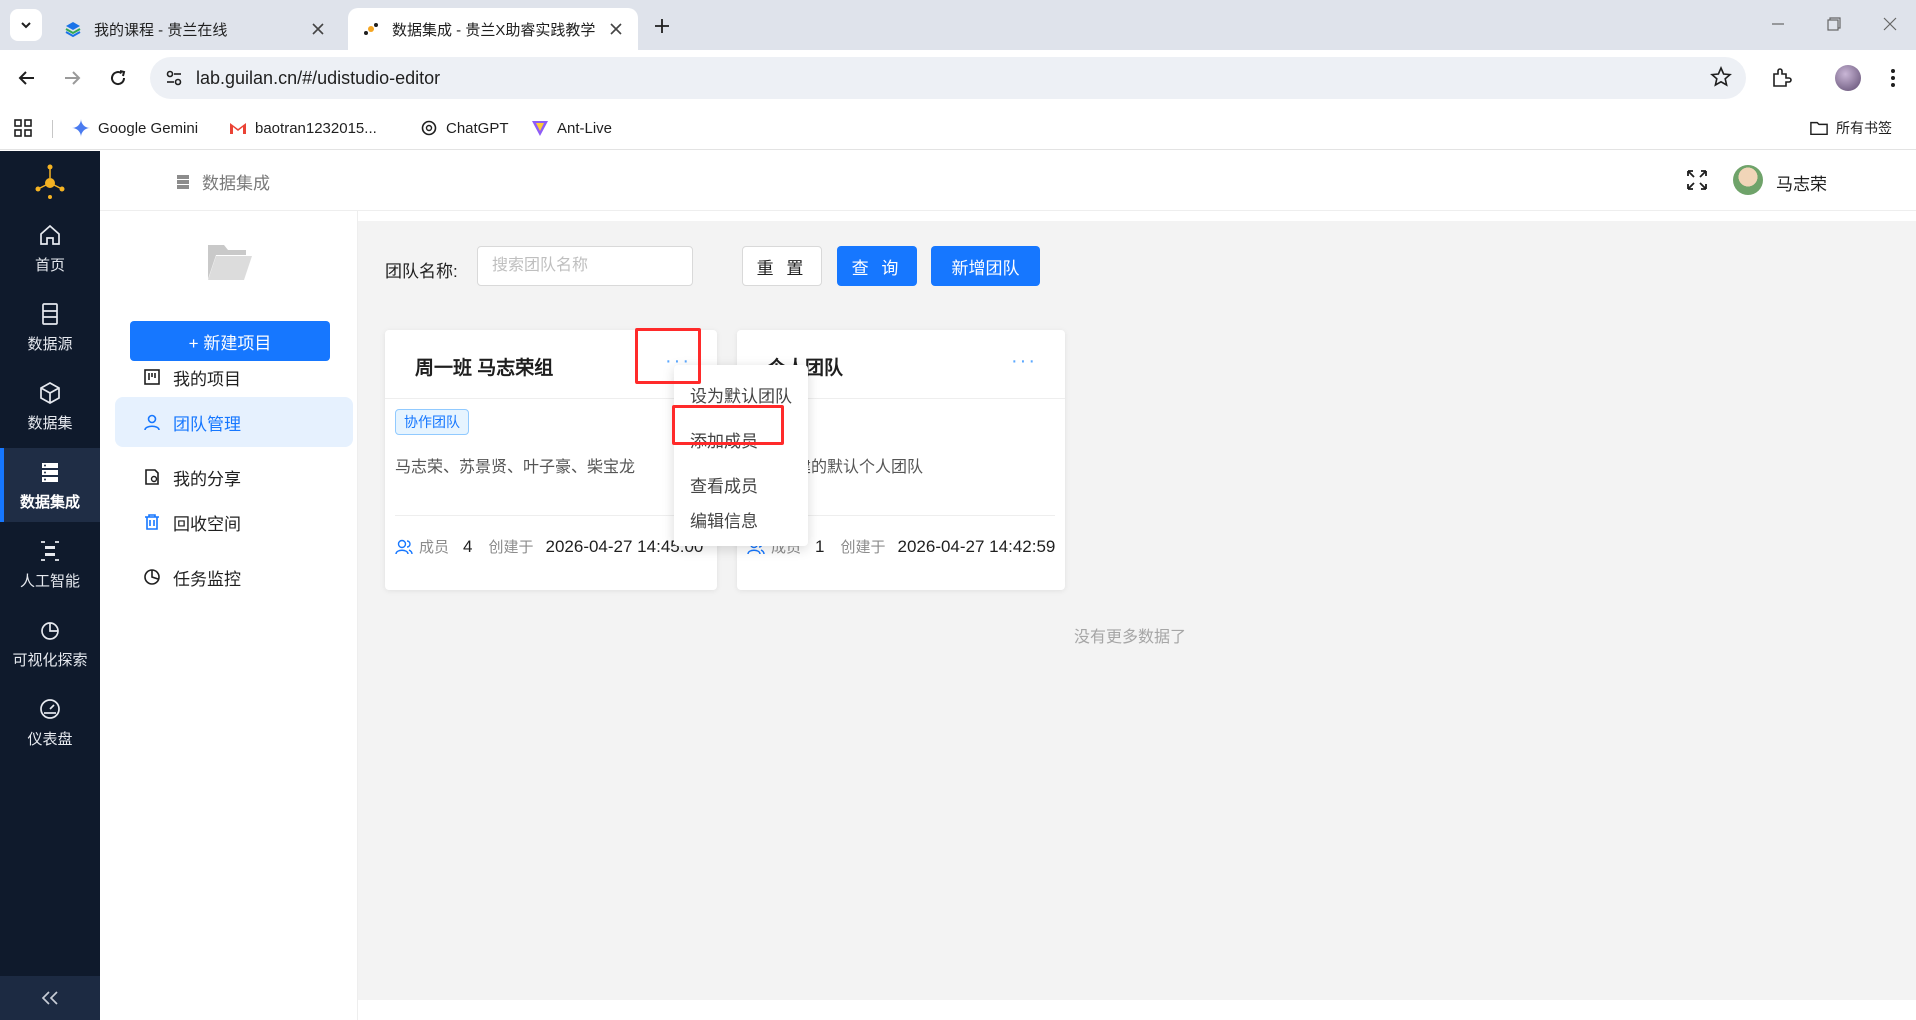 This screenshot has width=1916, height=1020. I want to click on all-bookmarks: 所有书签, so click(1851, 128).